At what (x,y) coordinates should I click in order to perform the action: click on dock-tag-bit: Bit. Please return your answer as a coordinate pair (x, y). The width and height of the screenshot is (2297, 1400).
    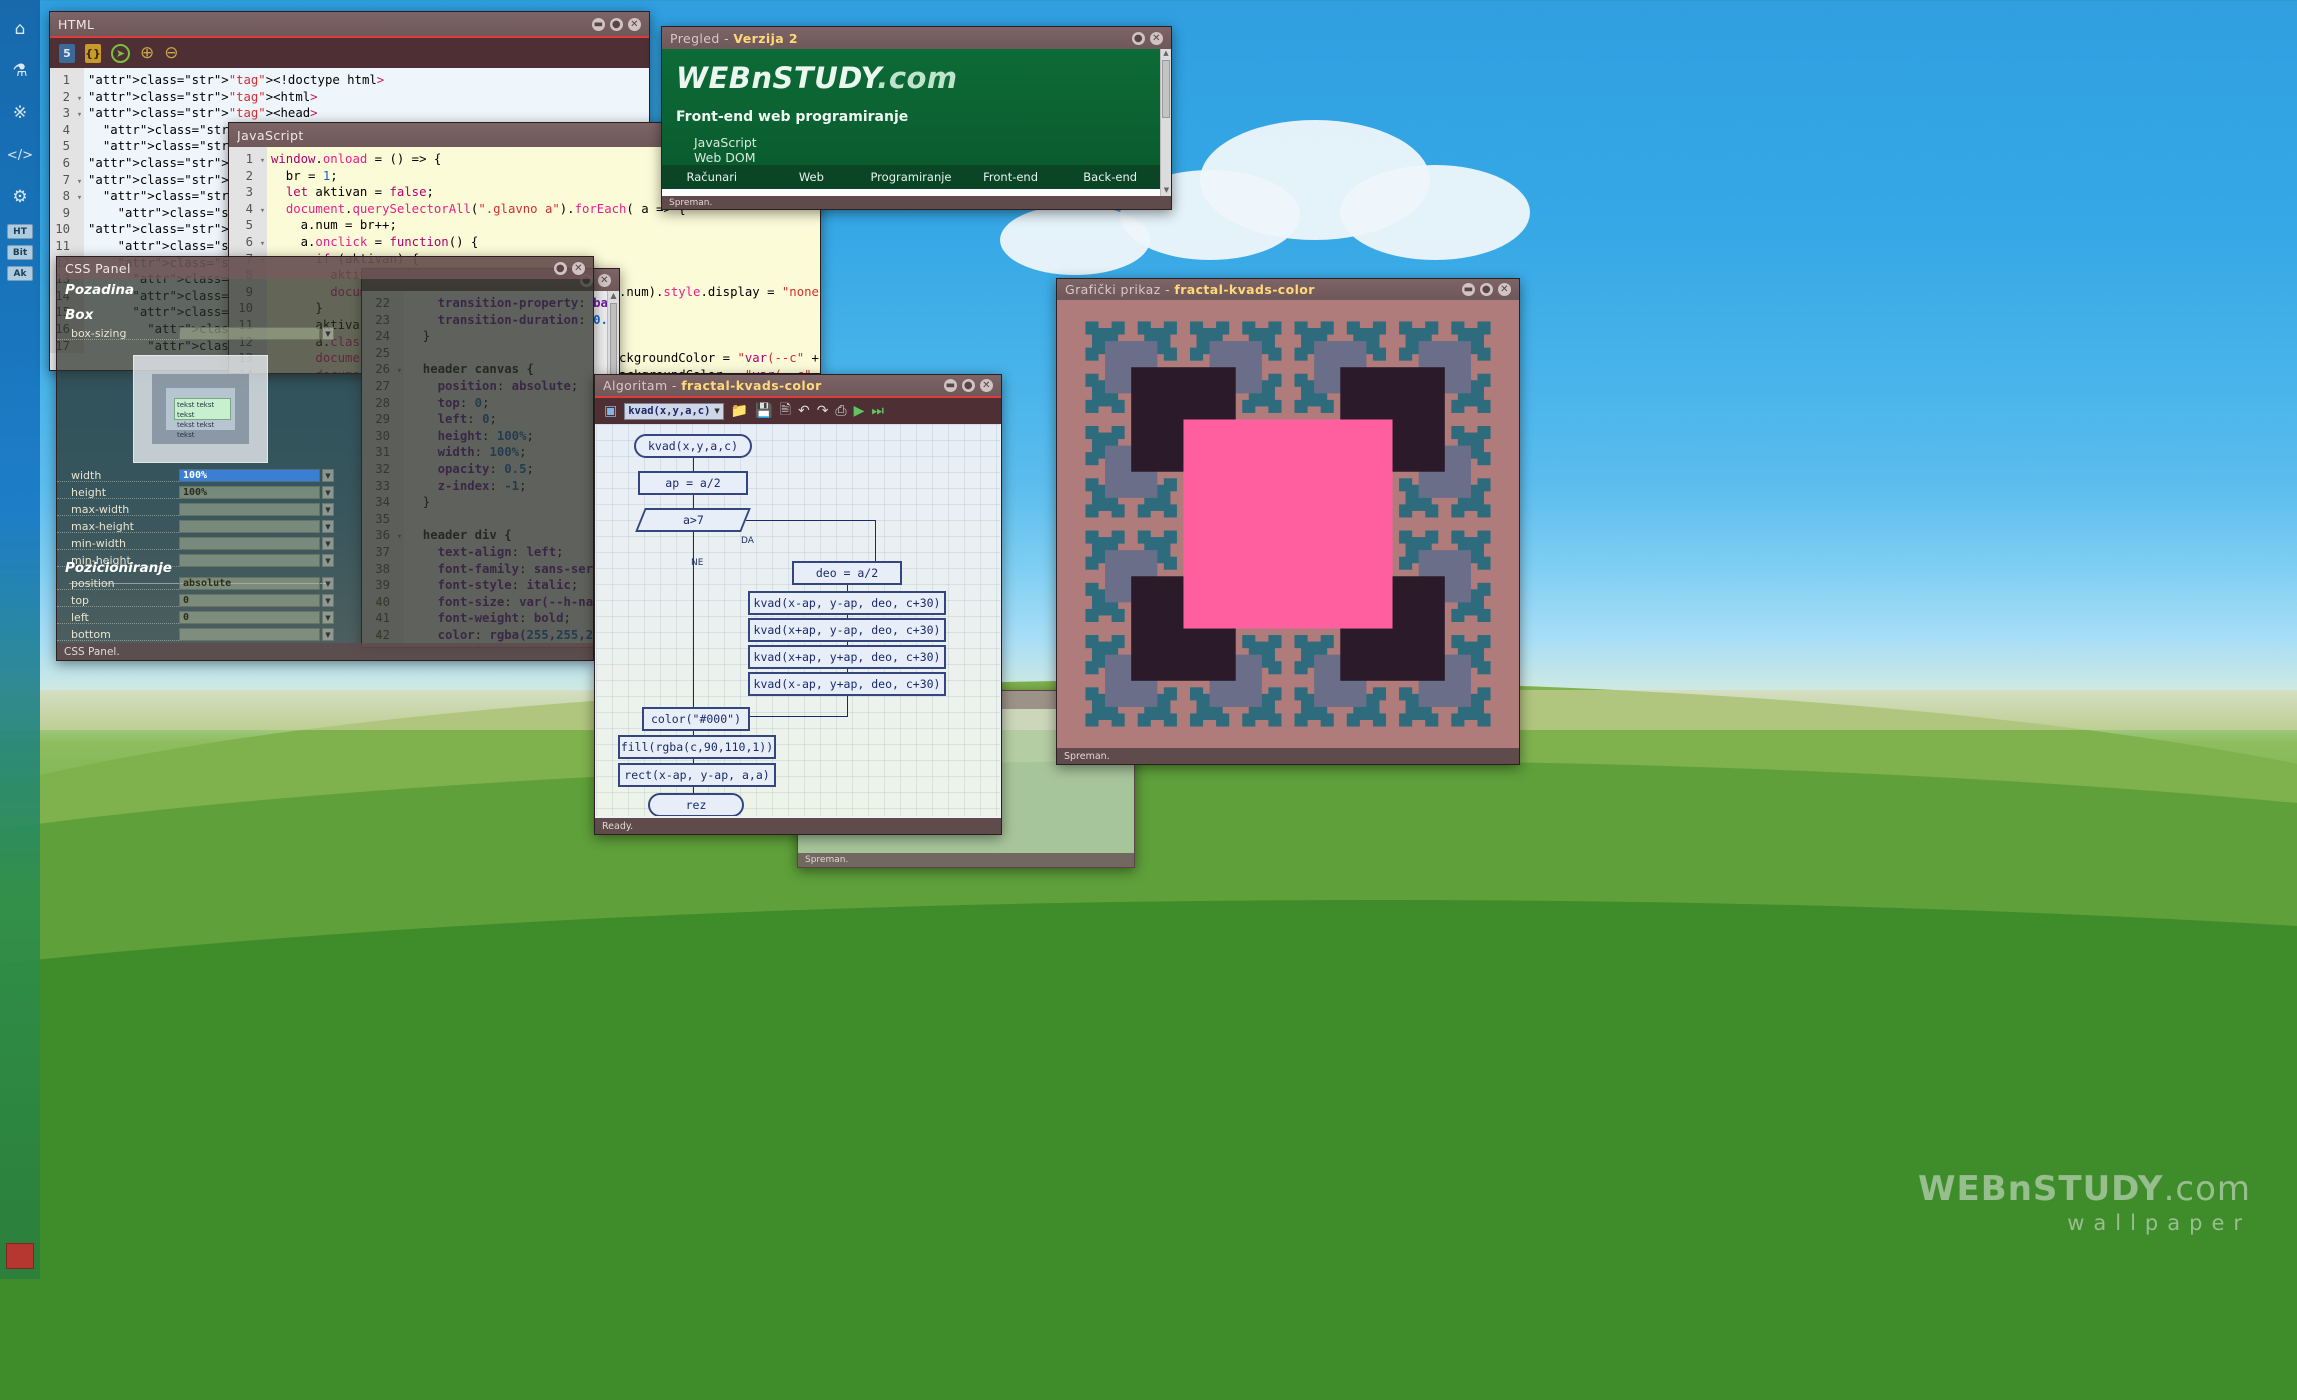
    Looking at the image, I should click on (20, 252).